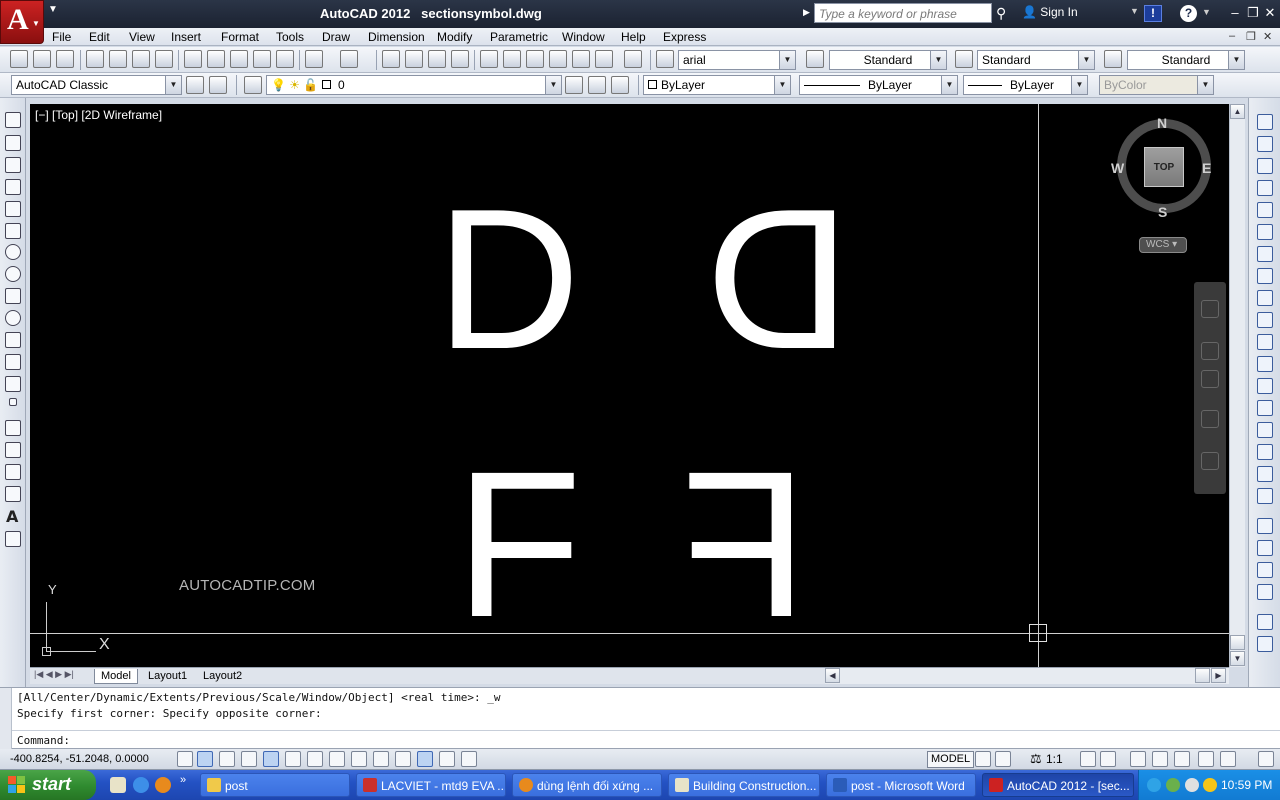  I want to click on dimension-style-icon, so click(815, 59).